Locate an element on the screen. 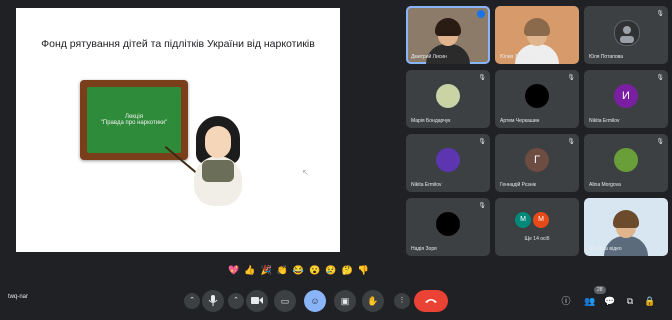 The image size is (672, 320). activities-icon: ⧉ is located at coordinates (630, 301).